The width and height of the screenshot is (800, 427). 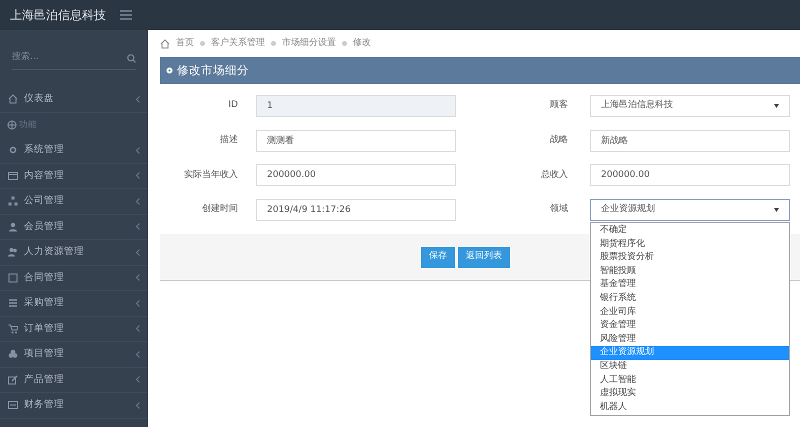 What do you see at coordinates (238, 43) in the screenshot?
I see `breadcrumb-link: 客户关系管理` at bounding box center [238, 43].